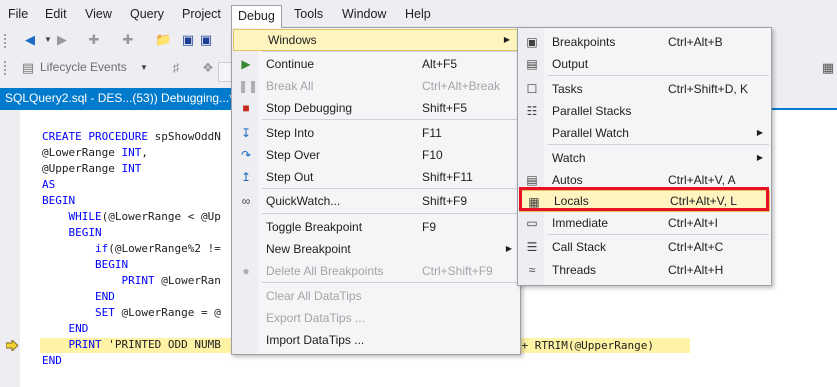 Image resolution: width=837 pixels, height=387 pixels. What do you see at coordinates (828, 68) in the screenshot?
I see `overflow-icon: ▦` at bounding box center [828, 68].